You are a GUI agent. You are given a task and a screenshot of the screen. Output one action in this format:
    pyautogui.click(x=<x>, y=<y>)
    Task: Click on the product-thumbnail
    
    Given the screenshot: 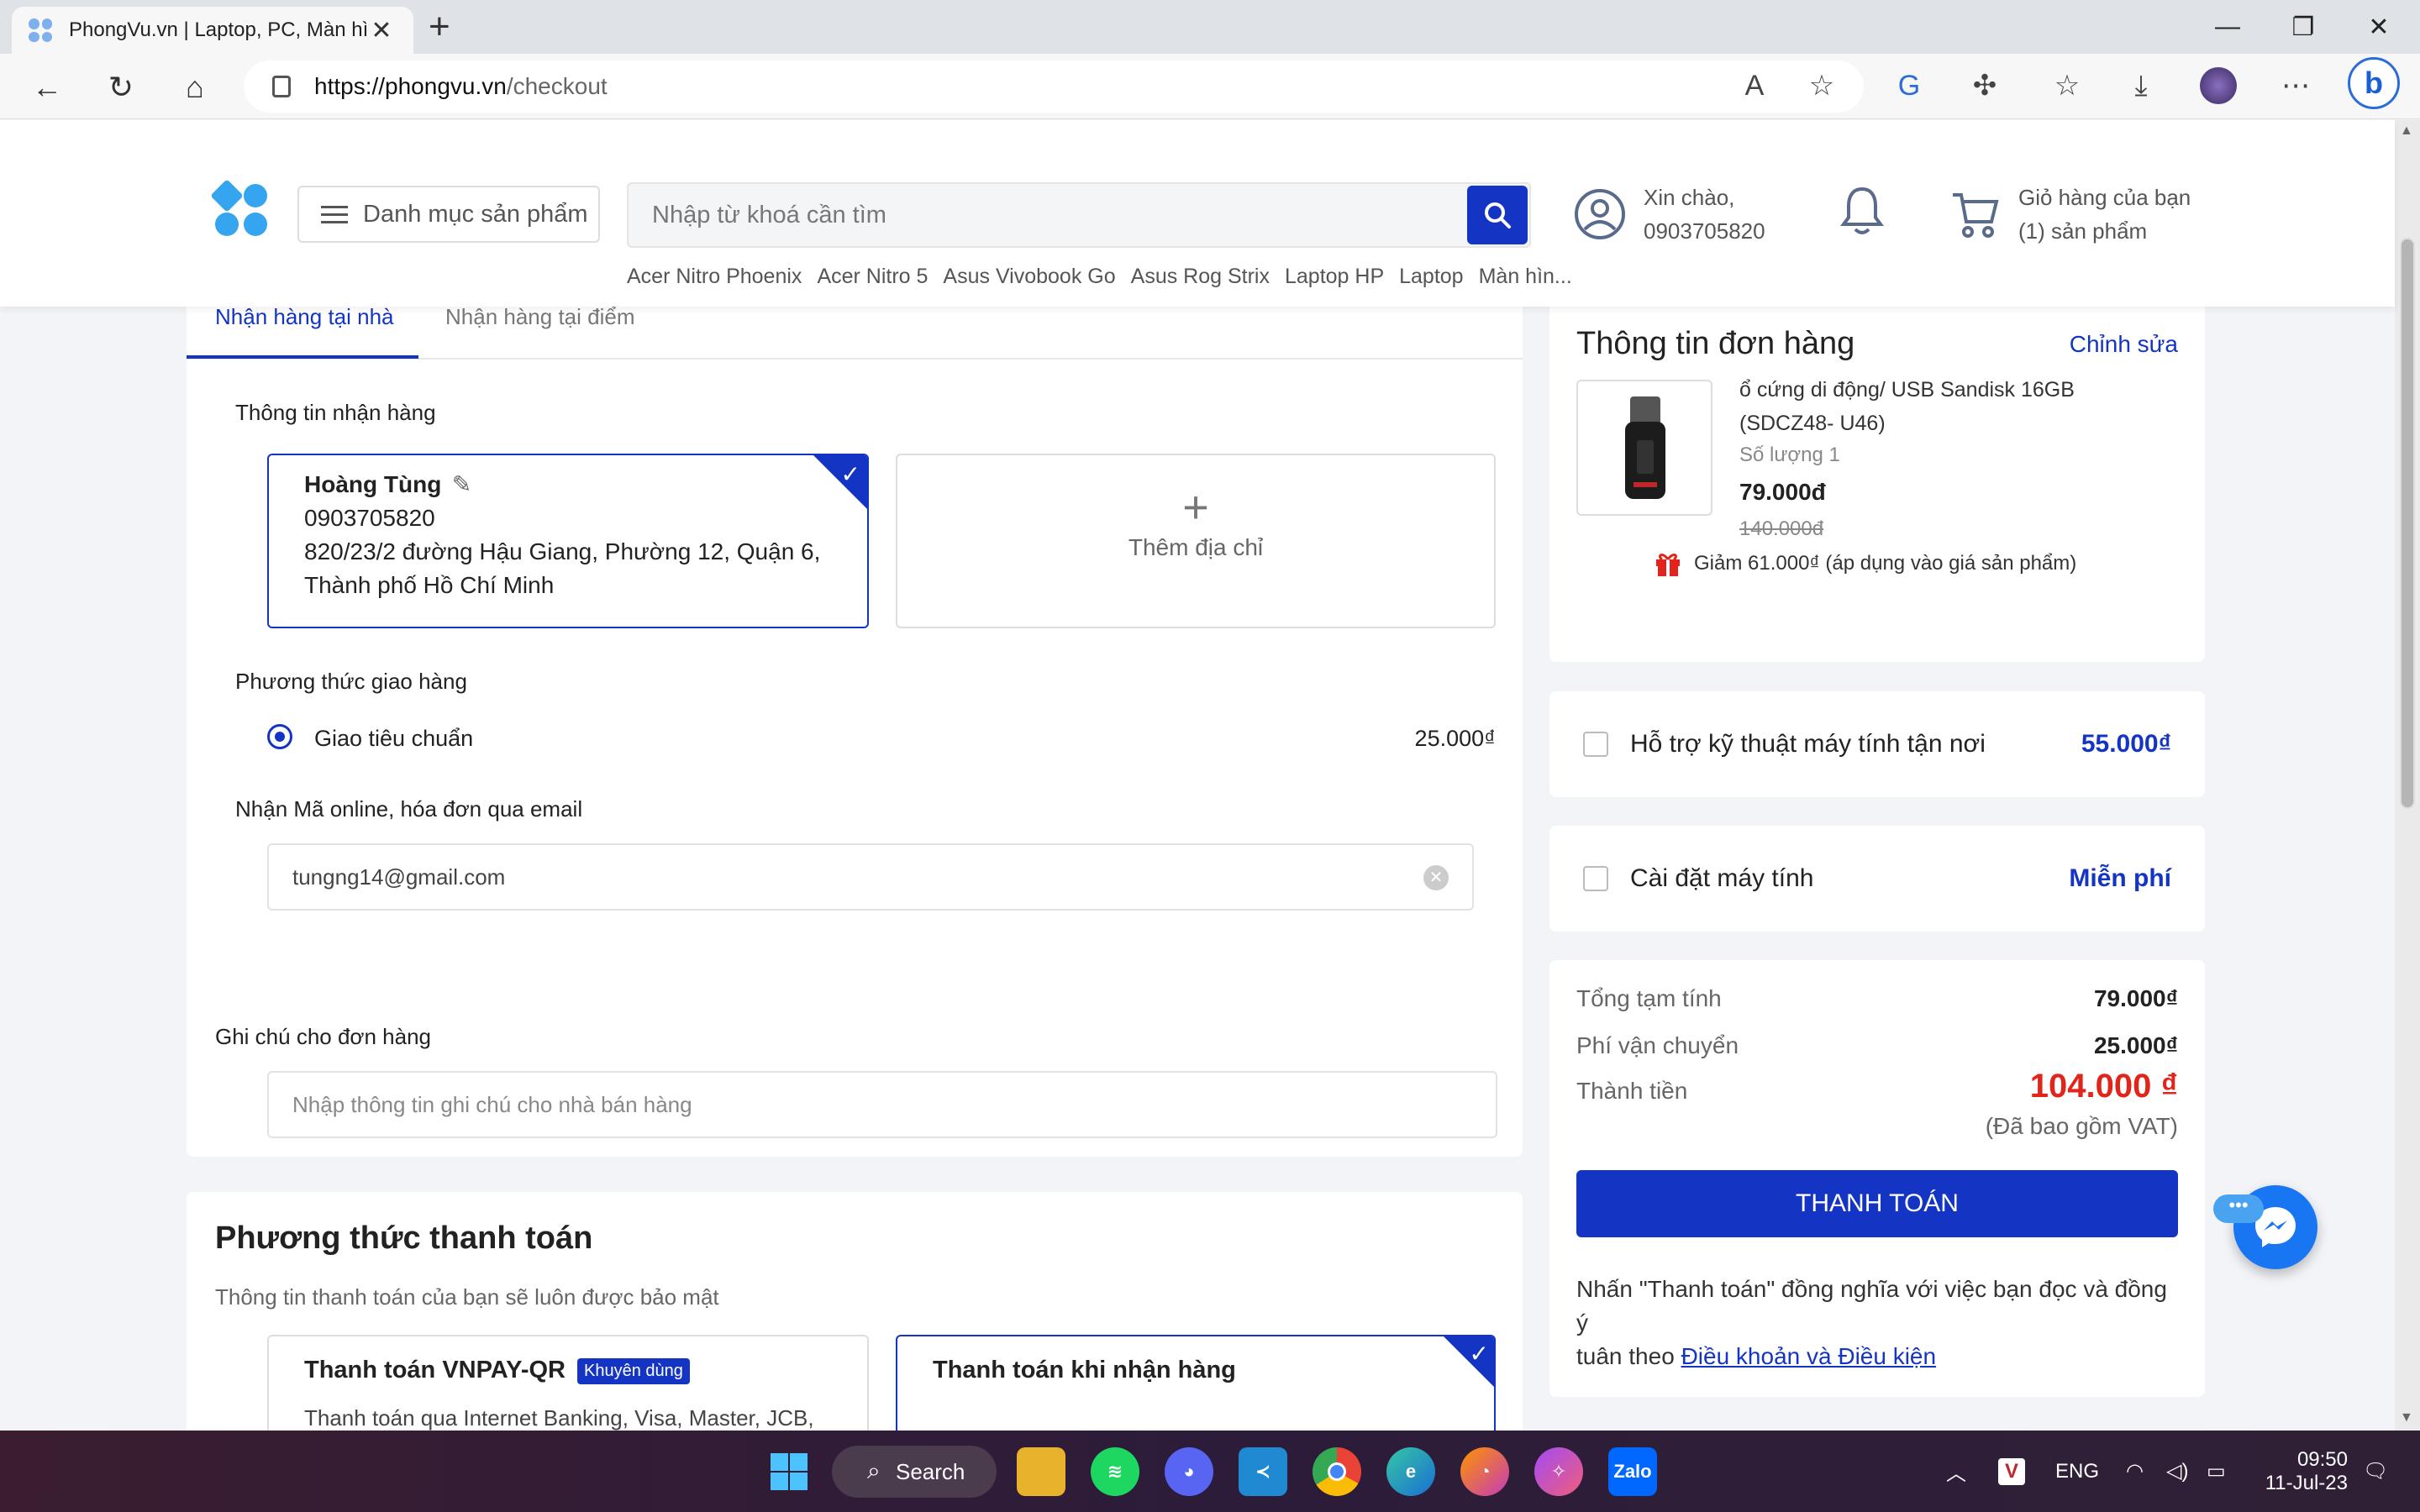 What is the action you would take?
    pyautogui.click(x=1644, y=448)
    